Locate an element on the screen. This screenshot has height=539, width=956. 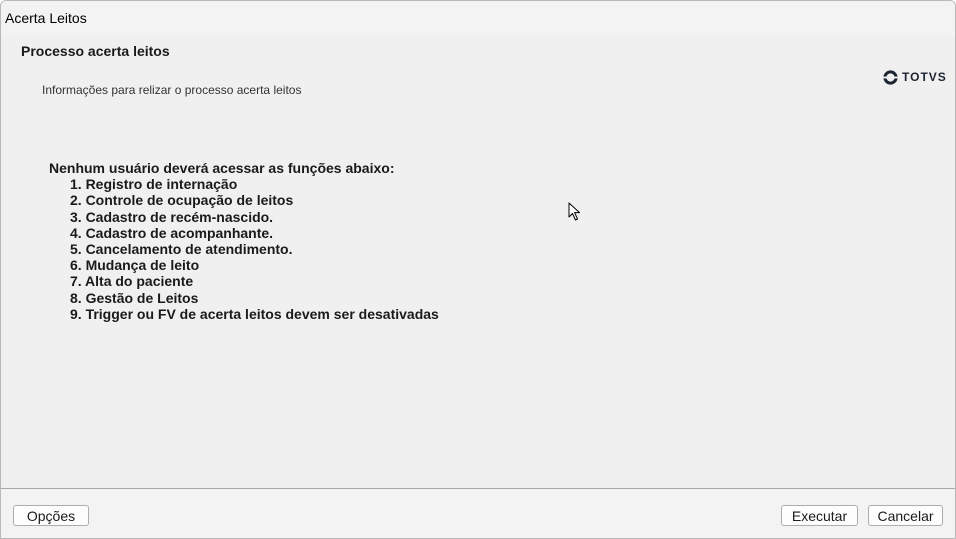
totvs-logo: TOTVS is located at coordinates (915, 77).